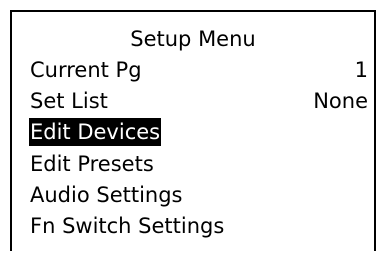  What do you see at coordinates (92, 164) in the screenshot?
I see `menu-item-label: Edit Presets` at bounding box center [92, 164].